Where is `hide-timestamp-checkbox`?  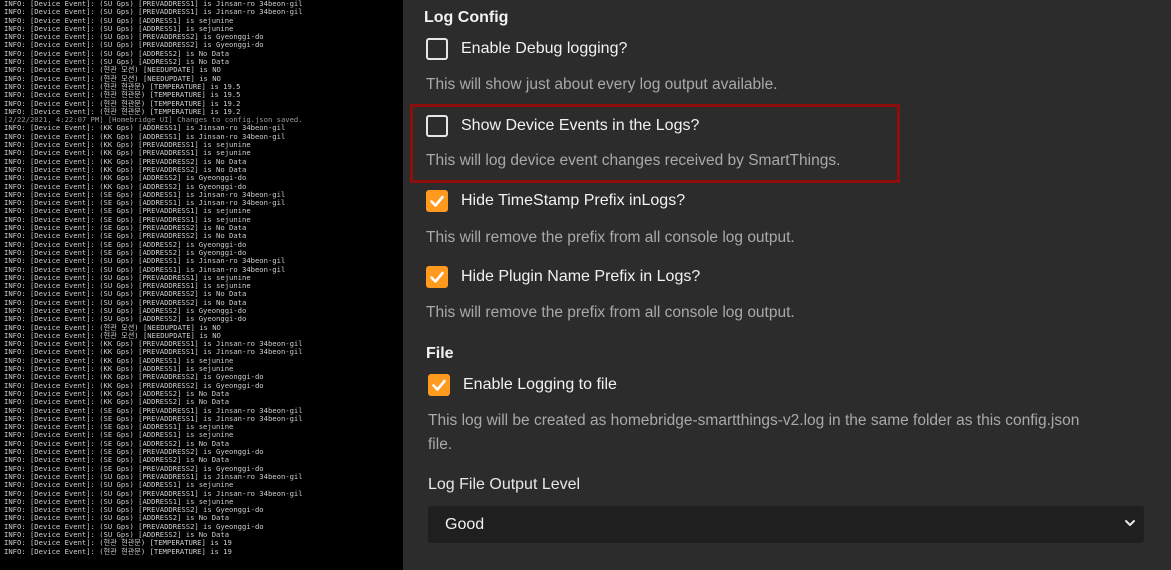 hide-timestamp-checkbox is located at coordinates (437, 201).